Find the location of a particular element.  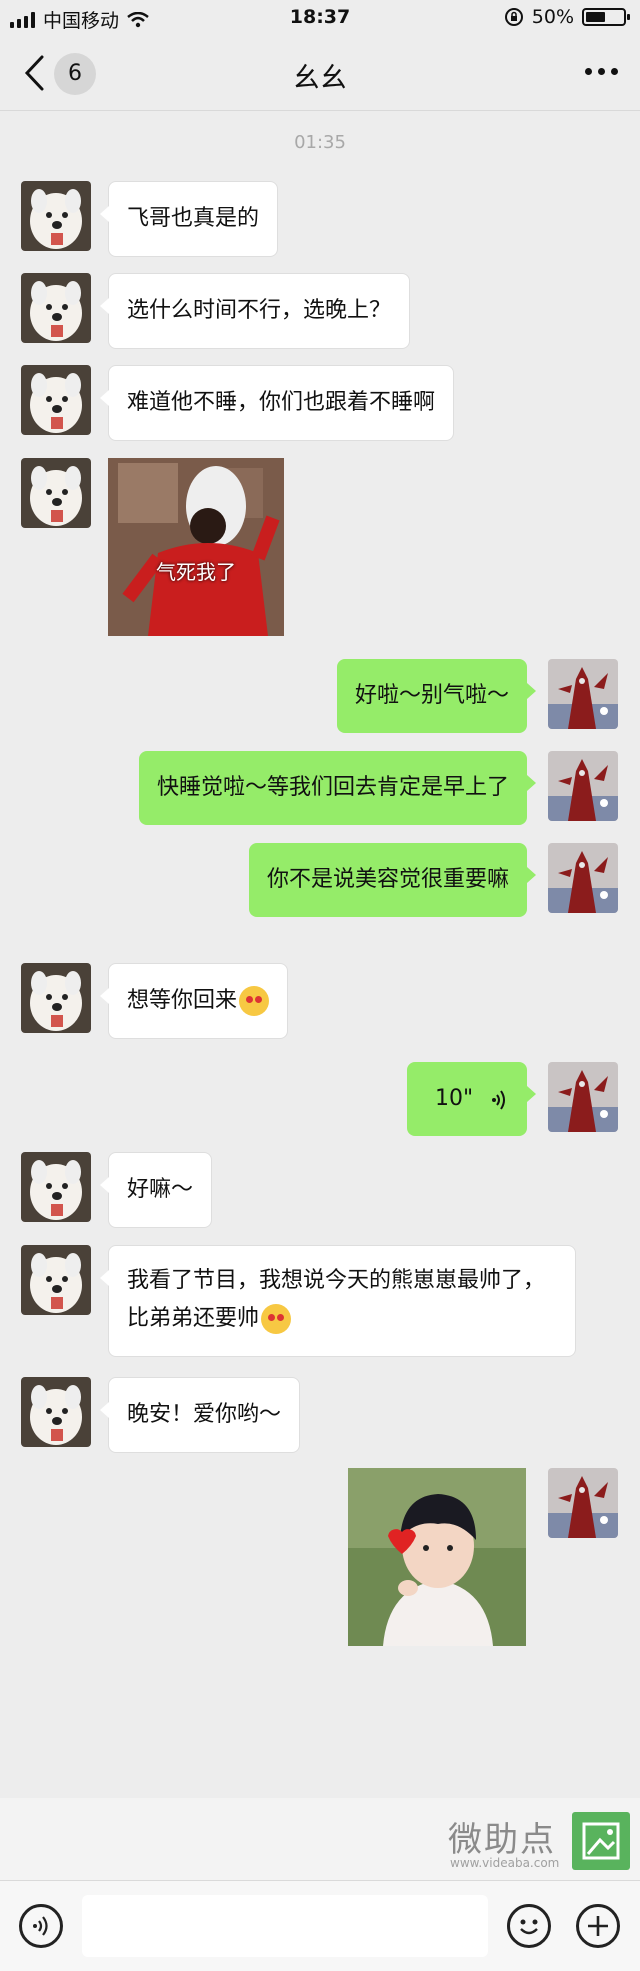

chat-title: 幺幺 is located at coordinates (320, 78).